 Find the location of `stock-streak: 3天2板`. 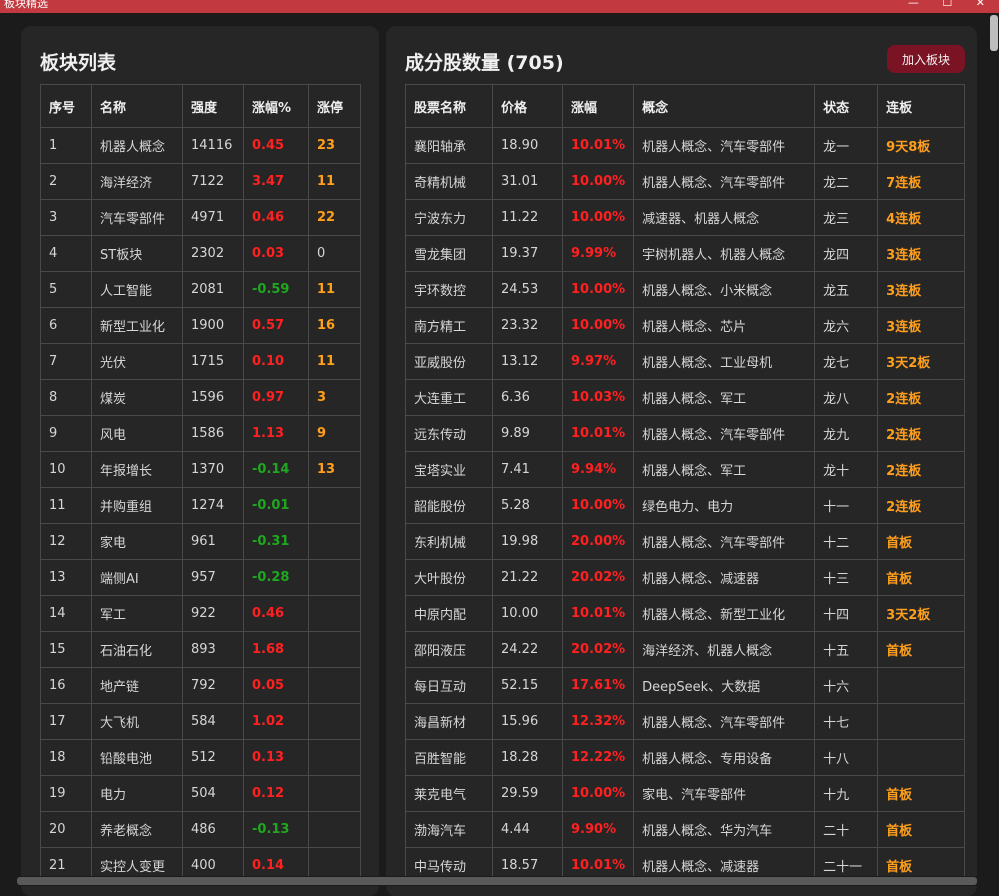

stock-streak: 3天2板 is located at coordinates (921, 361).